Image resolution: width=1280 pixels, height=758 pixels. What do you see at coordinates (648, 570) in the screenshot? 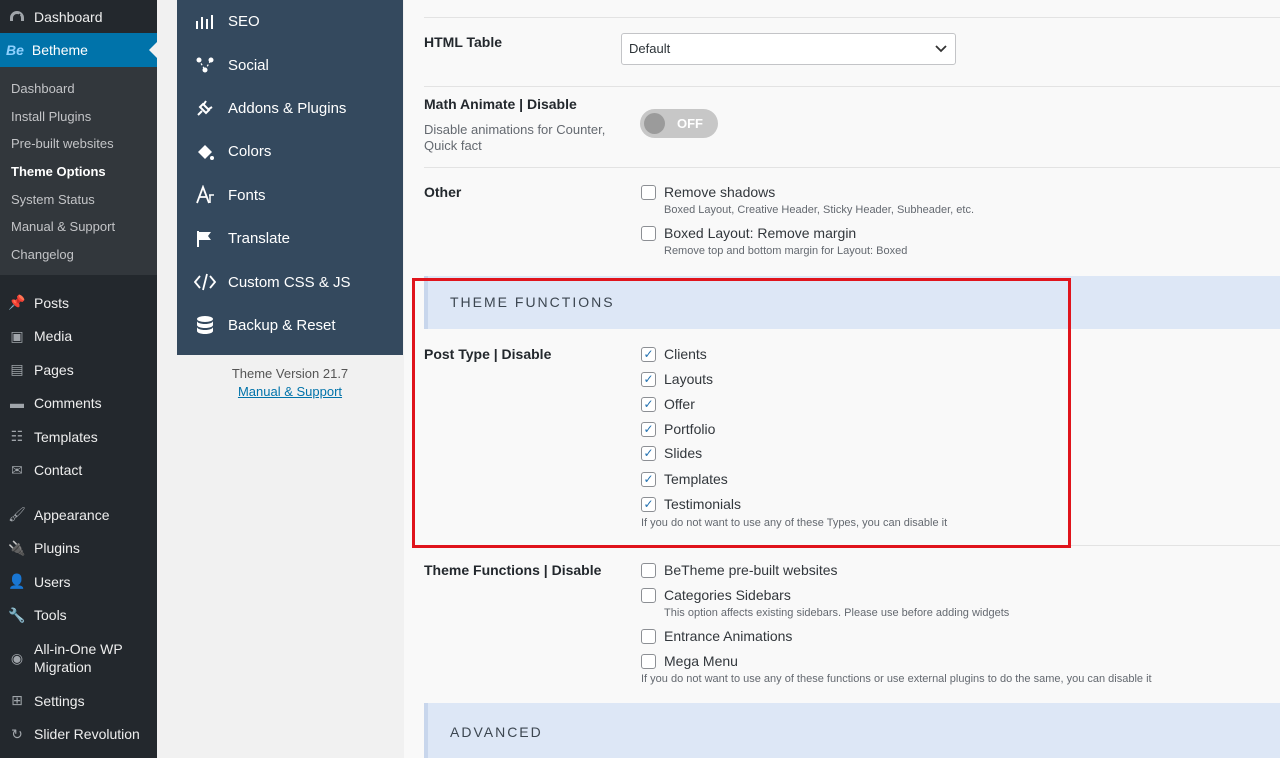
I see `tf-prebuilt-checkbox` at bounding box center [648, 570].